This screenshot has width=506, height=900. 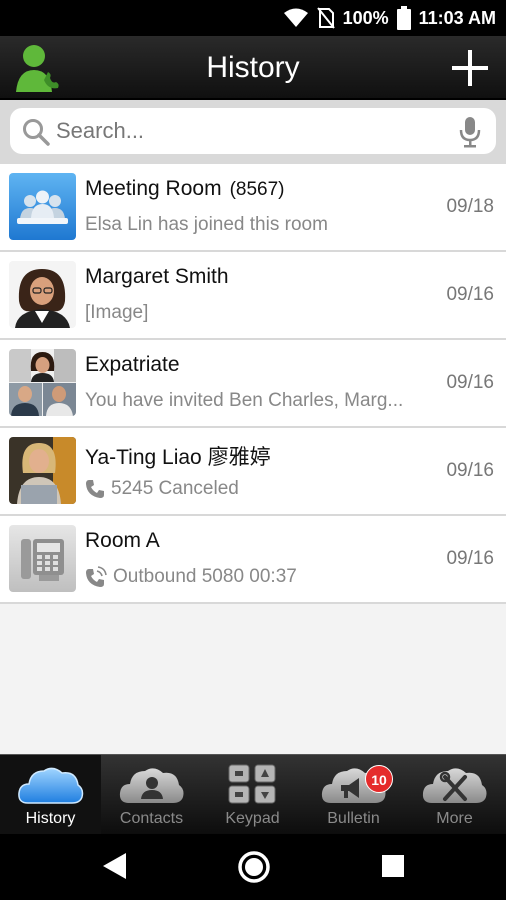 What do you see at coordinates (470, 132) in the screenshot?
I see `microphone-icon` at bounding box center [470, 132].